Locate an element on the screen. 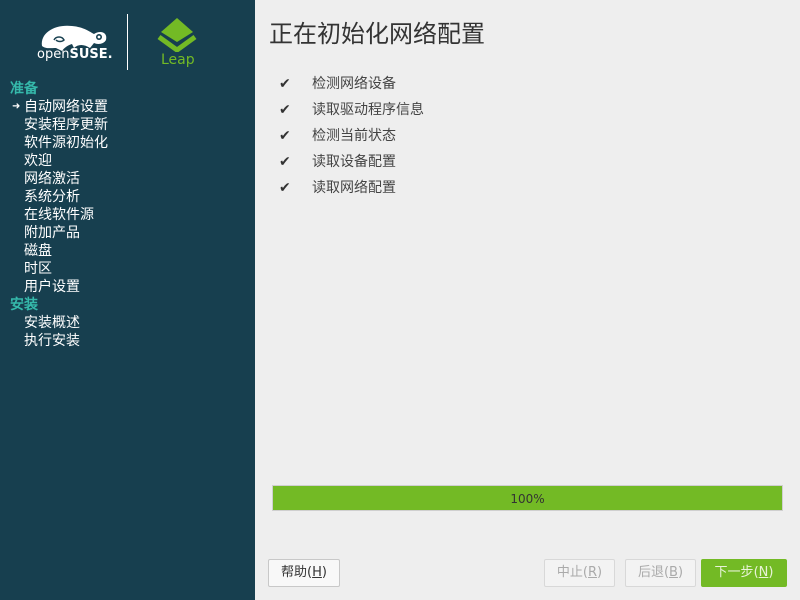 Image resolution: width=800 pixels, height=600 pixels. step-label: 软件源初始化 is located at coordinates (66, 143).